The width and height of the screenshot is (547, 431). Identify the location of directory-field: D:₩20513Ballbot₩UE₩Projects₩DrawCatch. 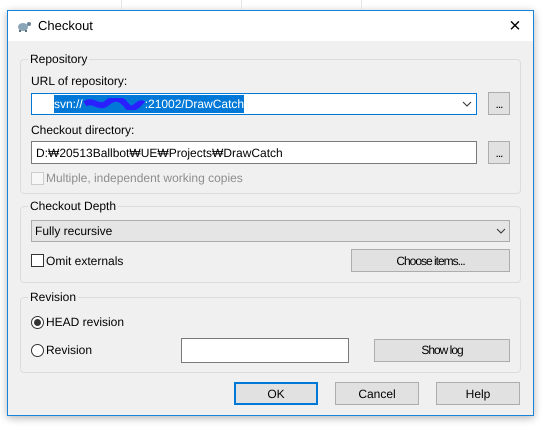
(254, 152).